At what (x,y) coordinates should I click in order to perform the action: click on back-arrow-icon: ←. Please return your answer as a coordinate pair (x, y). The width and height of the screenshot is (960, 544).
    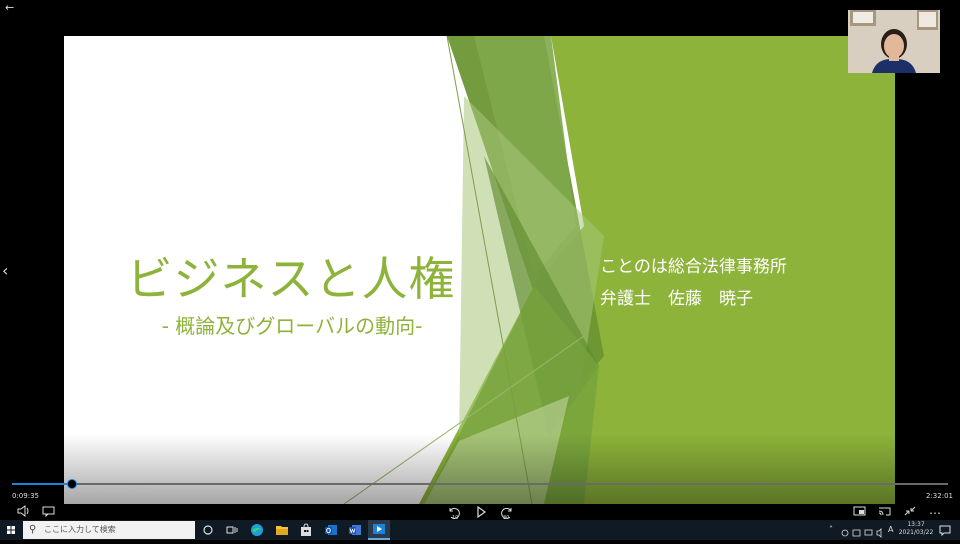
    Looking at the image, I should click on (13, 8).